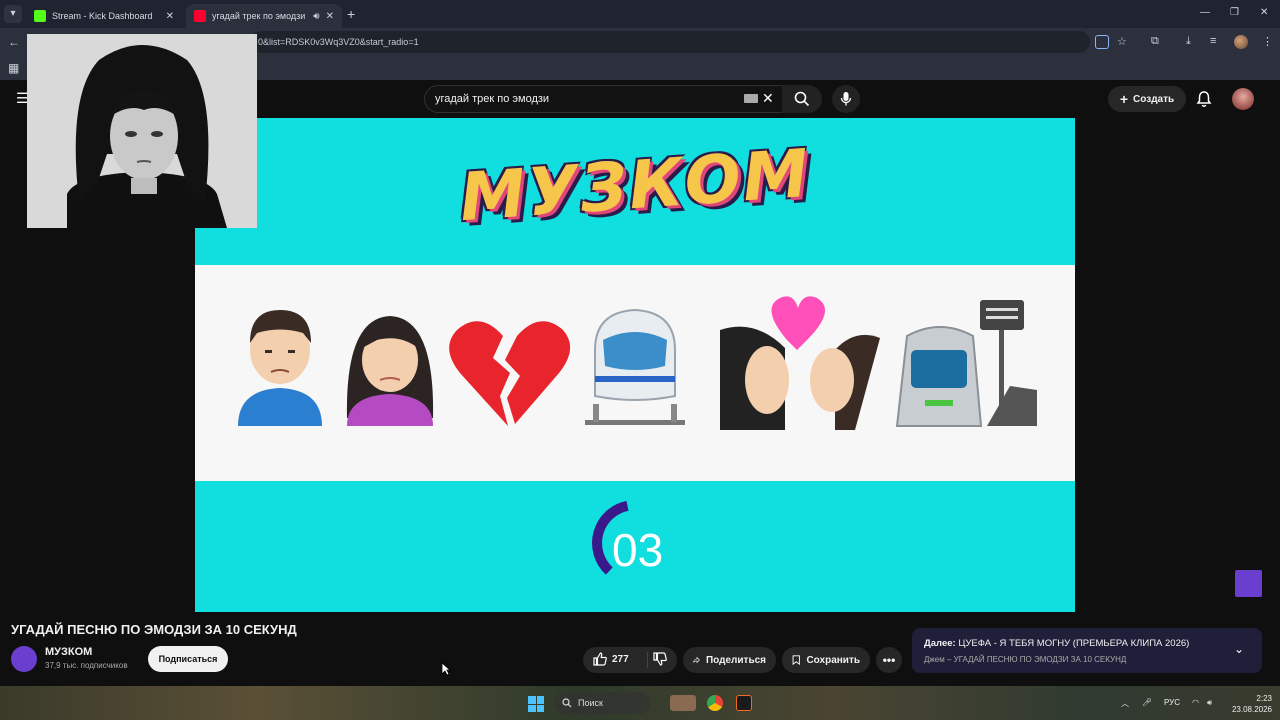 This screenshot has height=720, width=1280. I want to click on language-indicator: РУС, so click(1172, 702).